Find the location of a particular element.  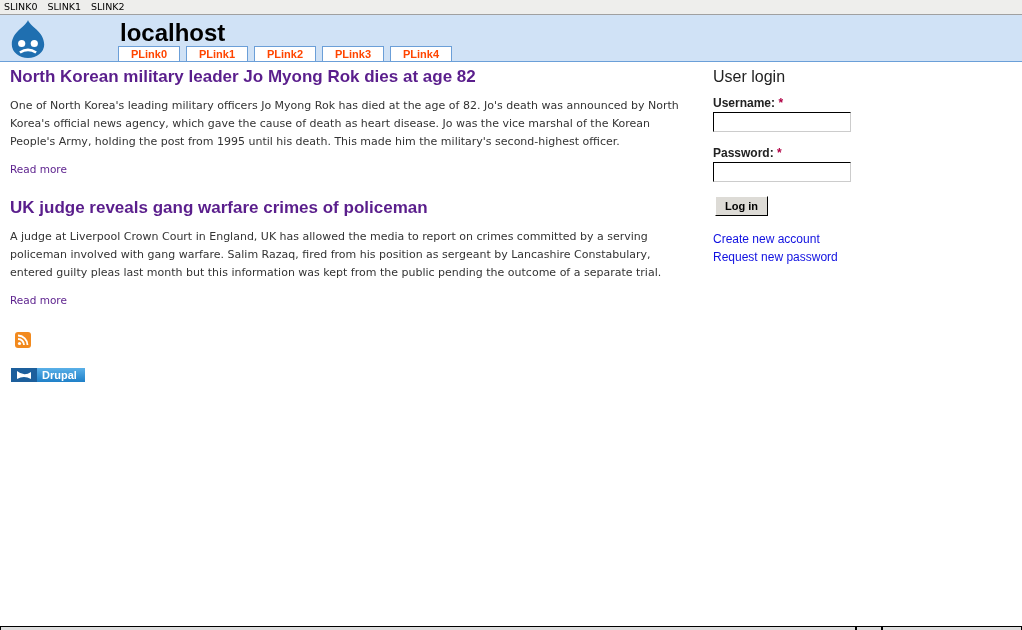

block-title: User login is located at coordinates (749, 77).